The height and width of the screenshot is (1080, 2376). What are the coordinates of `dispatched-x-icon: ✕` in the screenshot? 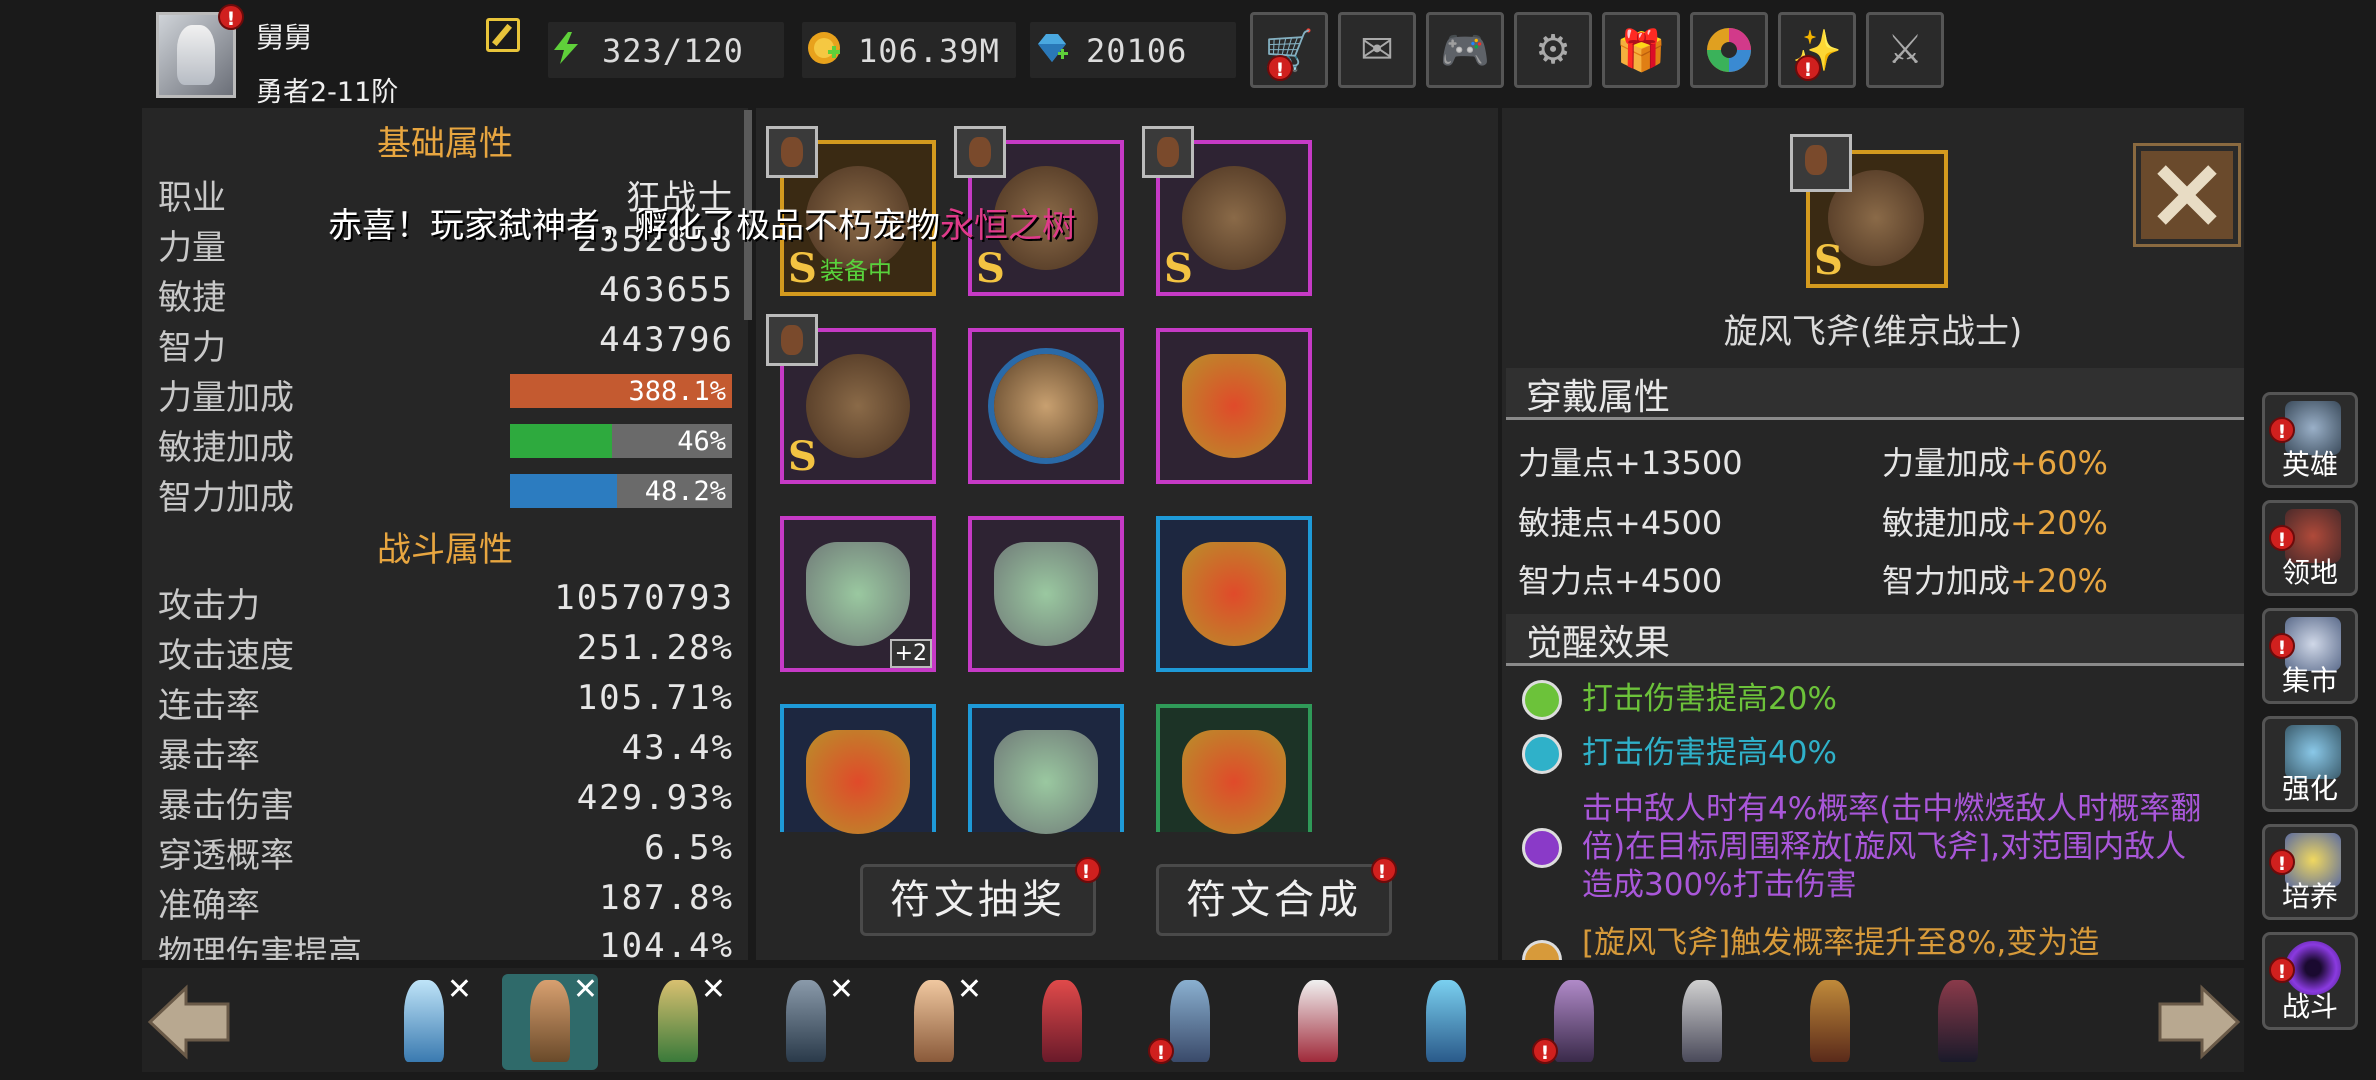 It's located at (841, 989).